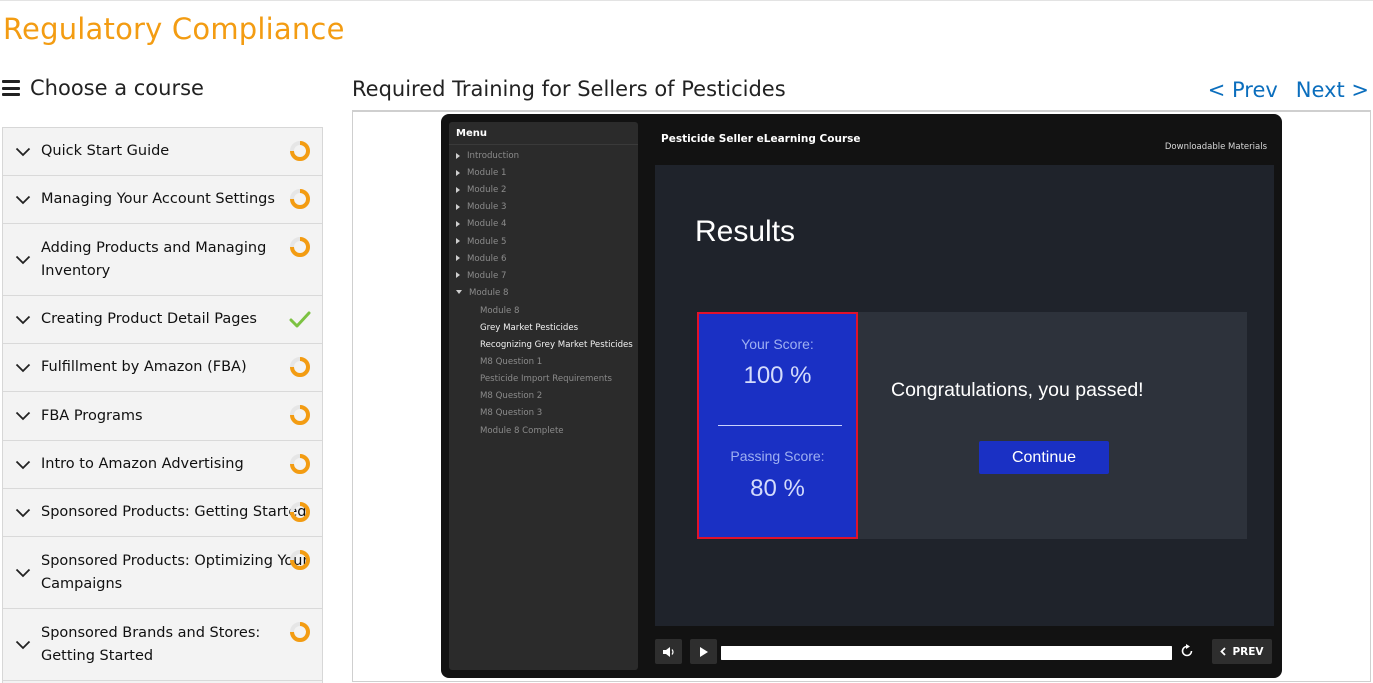 The height and width of the screenshot is (683, 1373). What do you see at coordinates (668, 651) in the screenshot?
I see `volume-button` at bounding box center [668, 651].